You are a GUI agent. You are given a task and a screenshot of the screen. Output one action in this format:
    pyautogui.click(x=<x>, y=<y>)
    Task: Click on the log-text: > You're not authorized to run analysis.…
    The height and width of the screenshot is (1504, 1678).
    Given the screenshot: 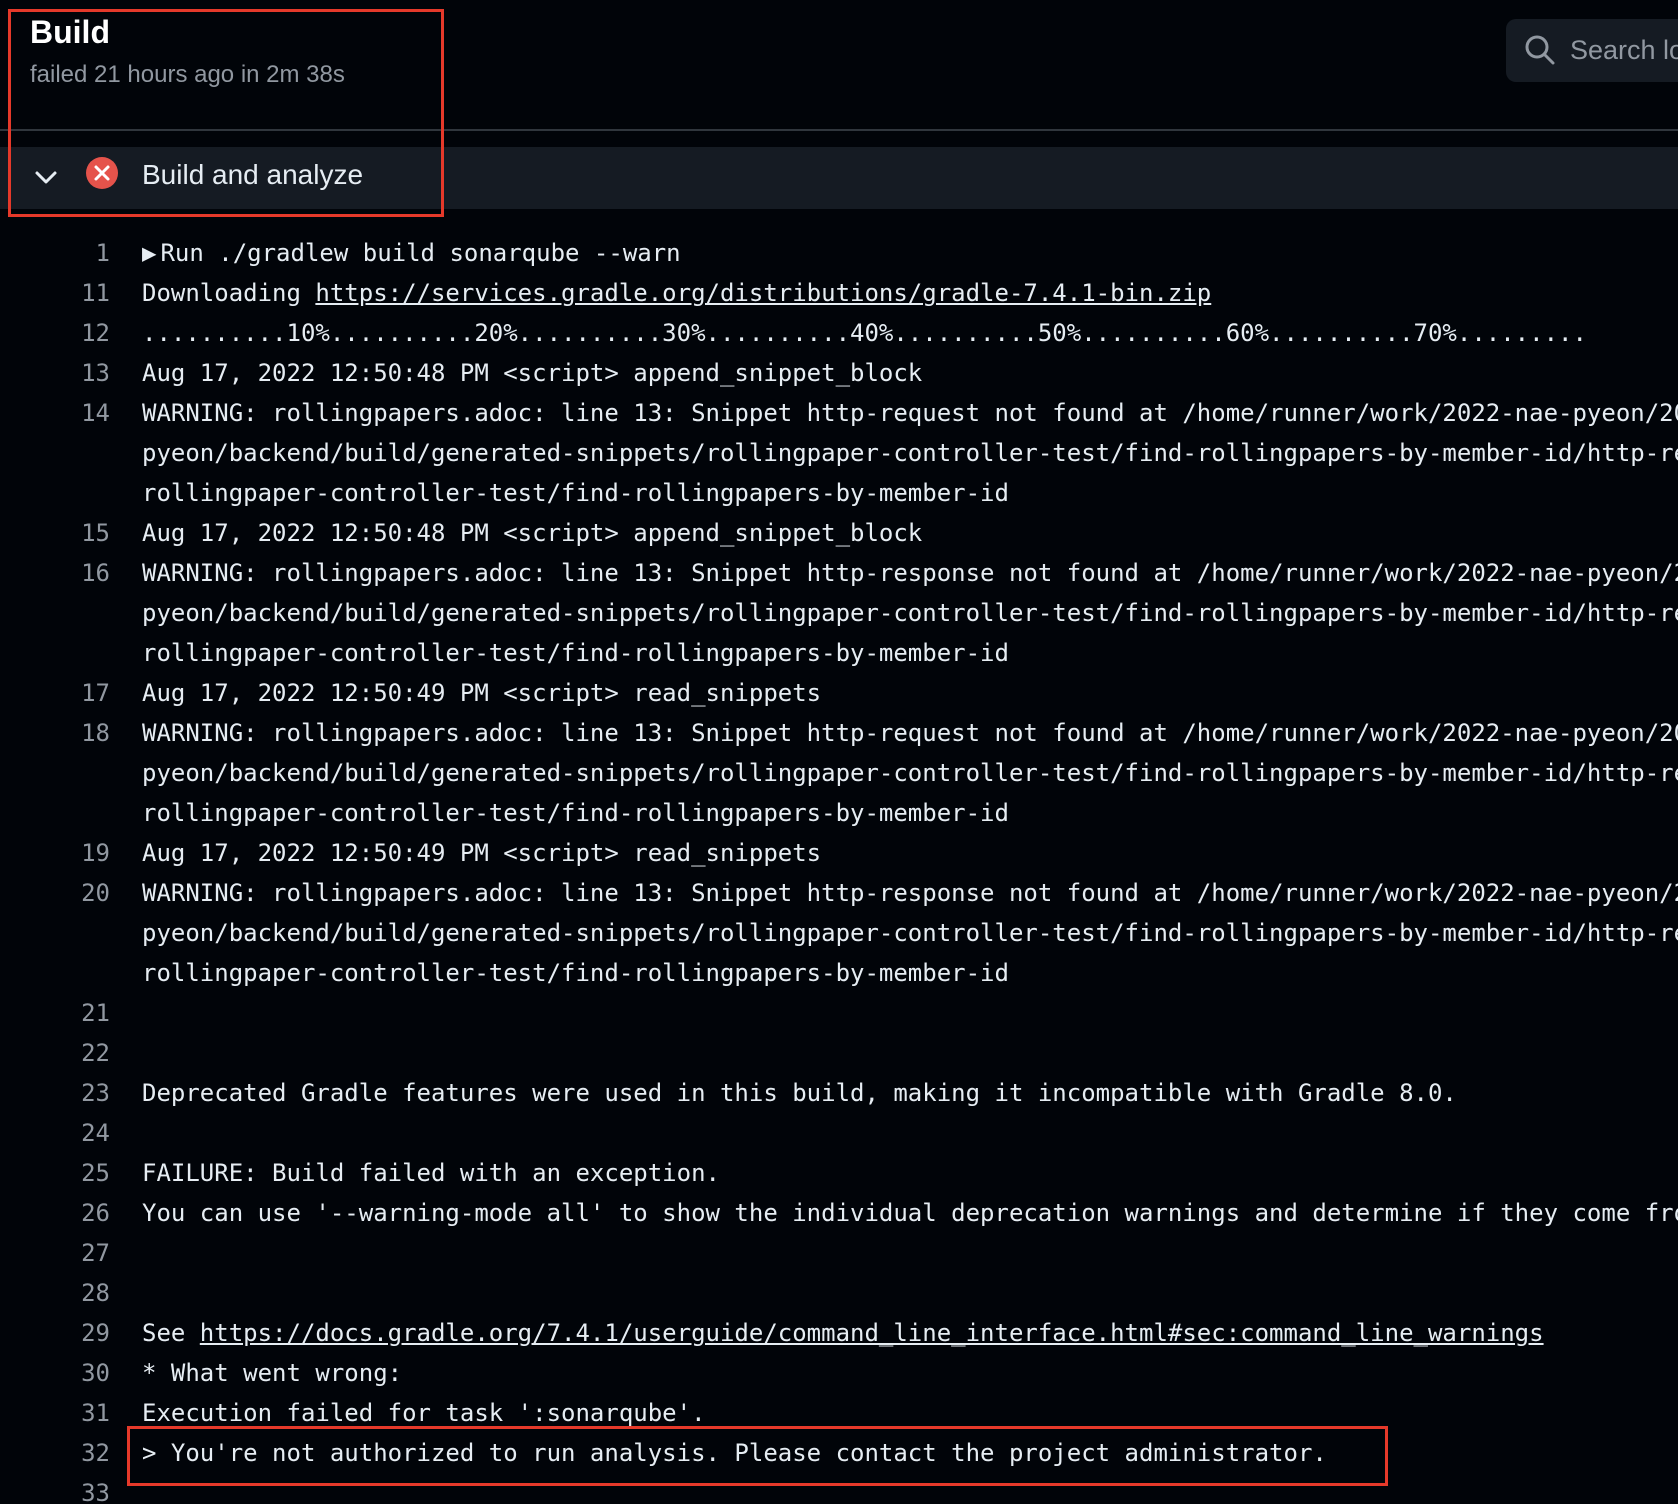 What is the action you would take?
    pyautogui.click(x=734, y=1453)
    